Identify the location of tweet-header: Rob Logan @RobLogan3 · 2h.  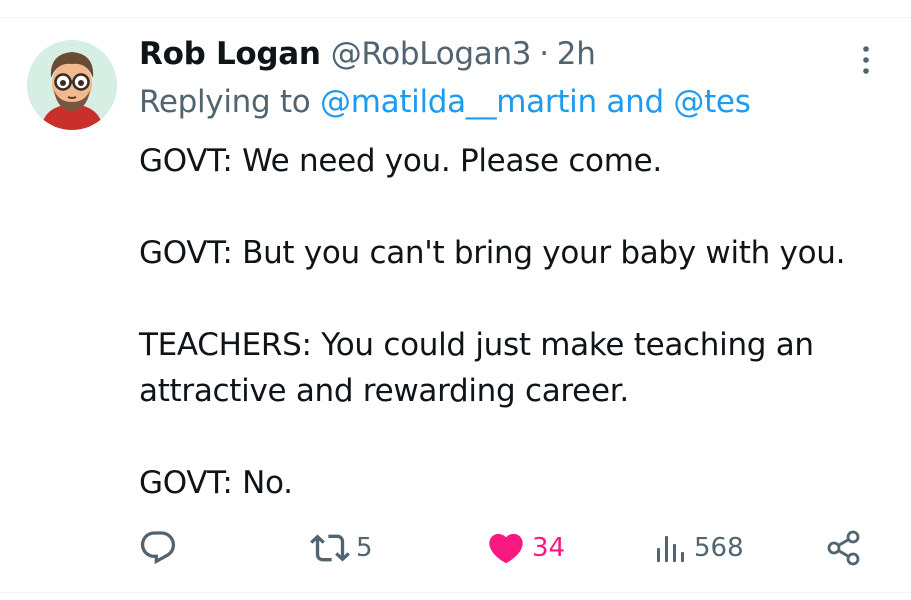
(367, 58).